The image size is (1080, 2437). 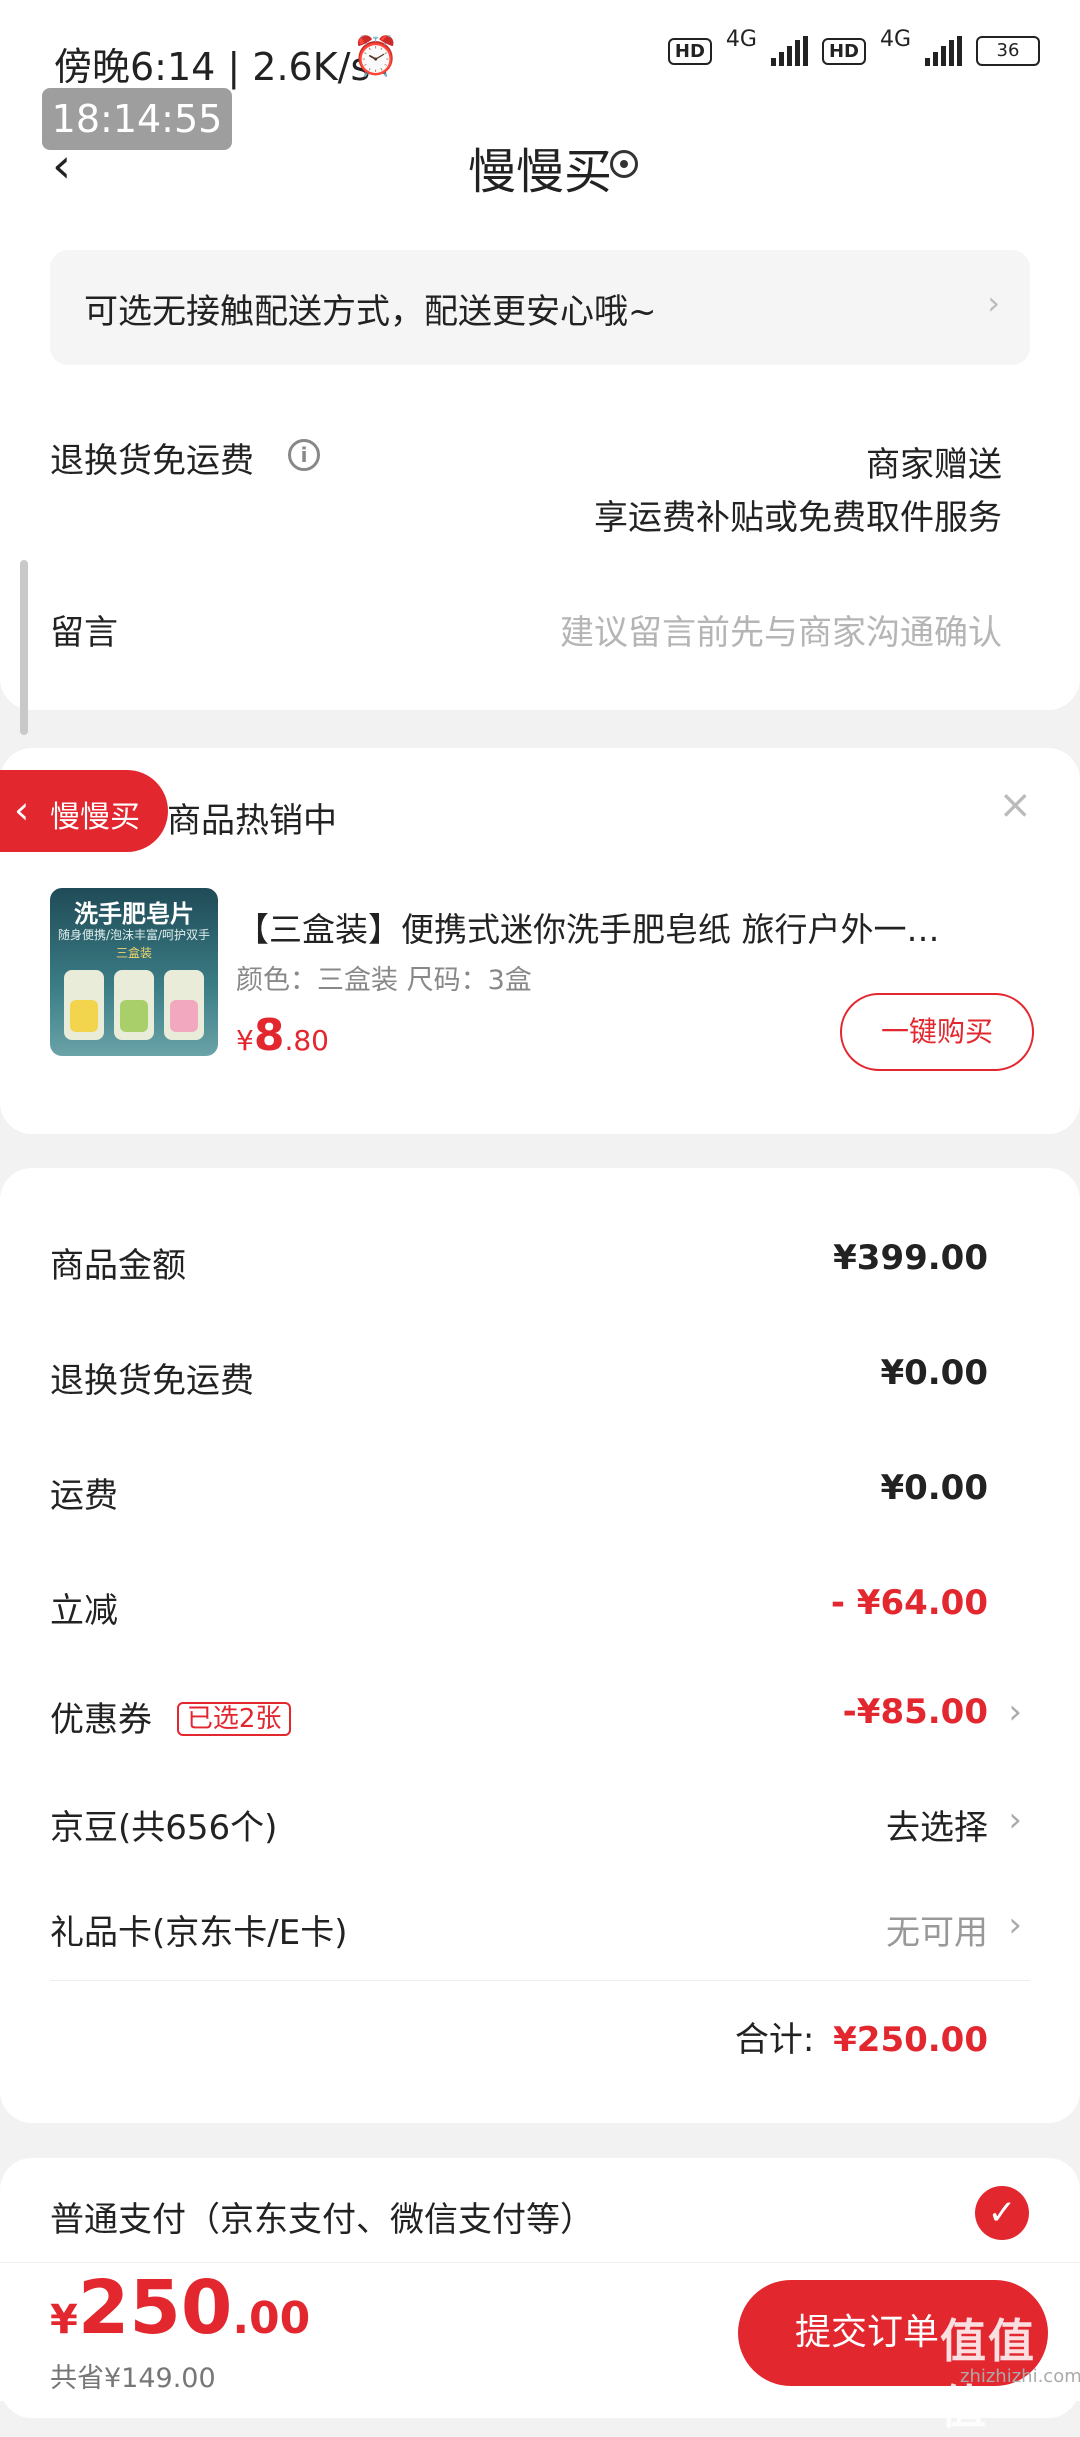 What do you see at coordinates (155, 2308) in the screenshot?
I see `final-price-integer: 250` at bounding box center [155, 2308].